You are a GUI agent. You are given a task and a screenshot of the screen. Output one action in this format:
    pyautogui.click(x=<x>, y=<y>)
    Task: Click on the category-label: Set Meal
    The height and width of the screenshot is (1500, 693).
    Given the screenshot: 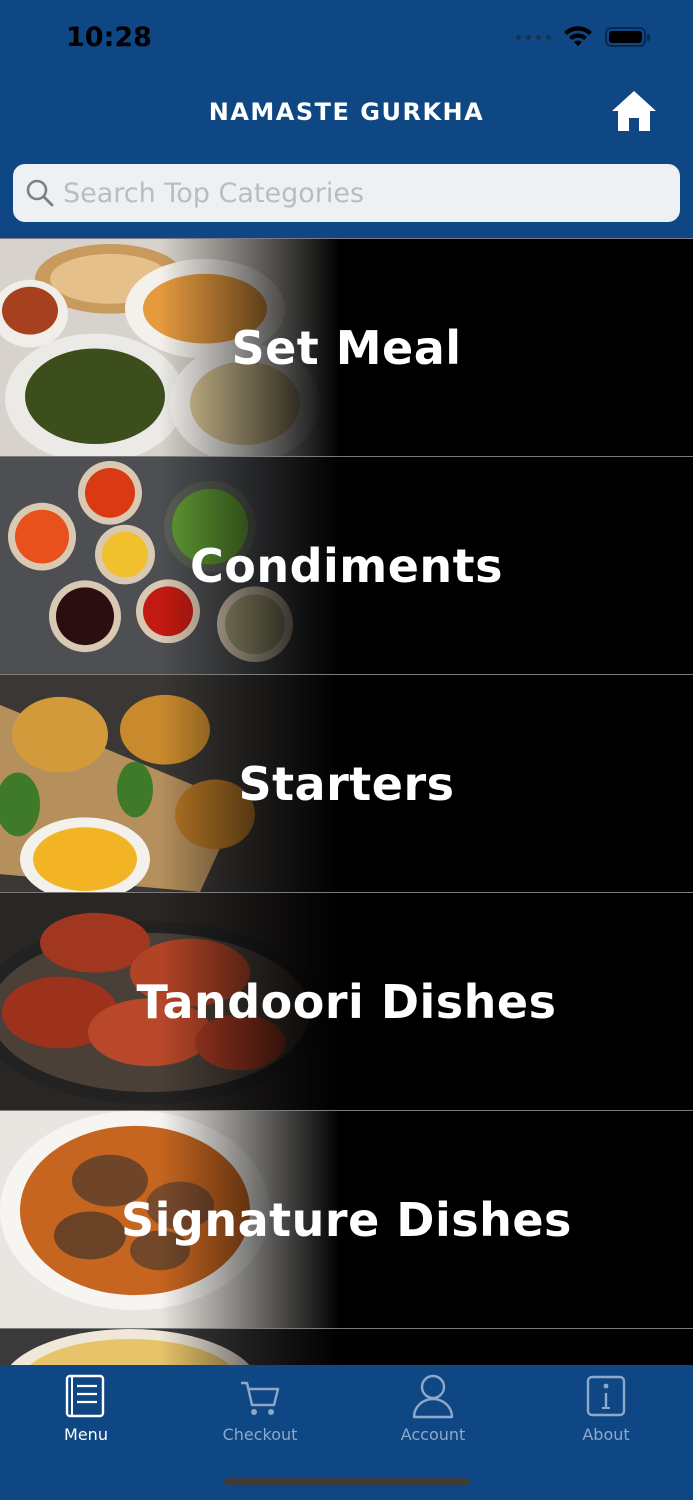 What is the action you would take?
    pyautogui.click(x=346, y=347)
    